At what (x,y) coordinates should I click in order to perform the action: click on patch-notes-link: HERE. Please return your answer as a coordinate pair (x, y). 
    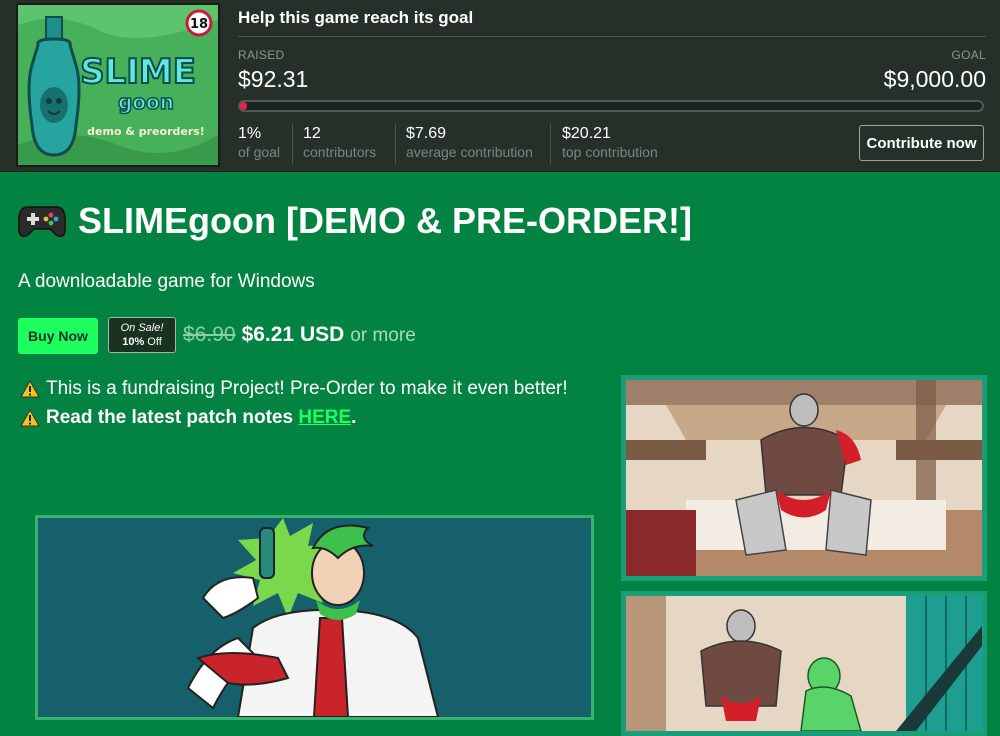
    Looking at the image, I should click on (324, 417).